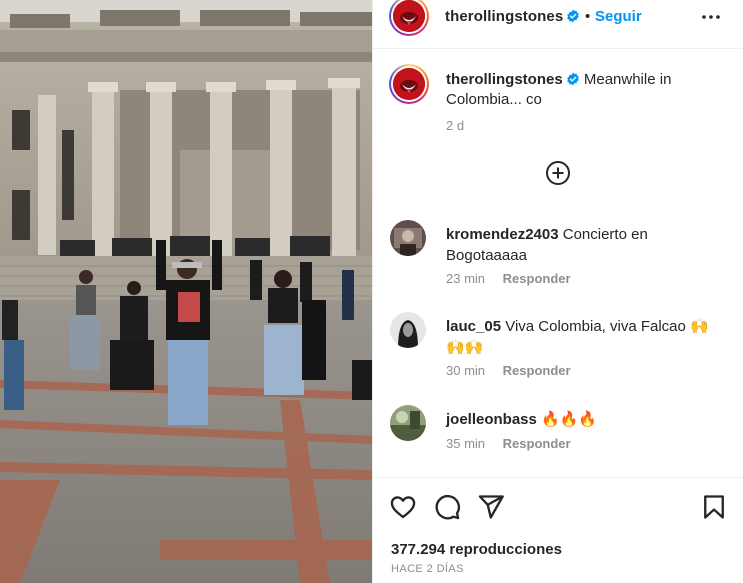 This screenshot has height=583, width=743. I want to click on post-header: therollingstones • Seguir, so click(558, 24).